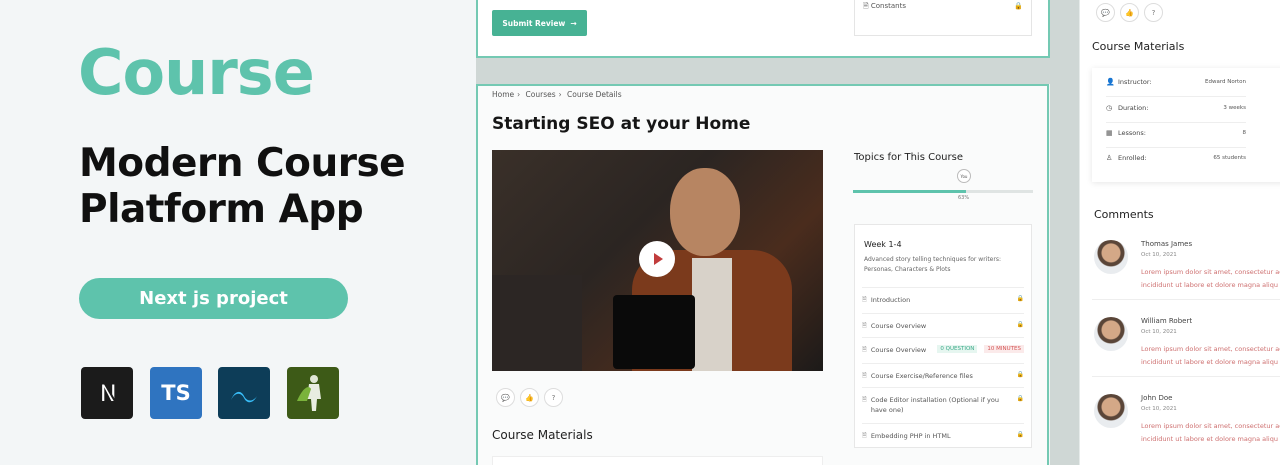  Describe the element at coordinates (1167, 244) in the screenshot. I see `comment-author: Thomas James` at that location.